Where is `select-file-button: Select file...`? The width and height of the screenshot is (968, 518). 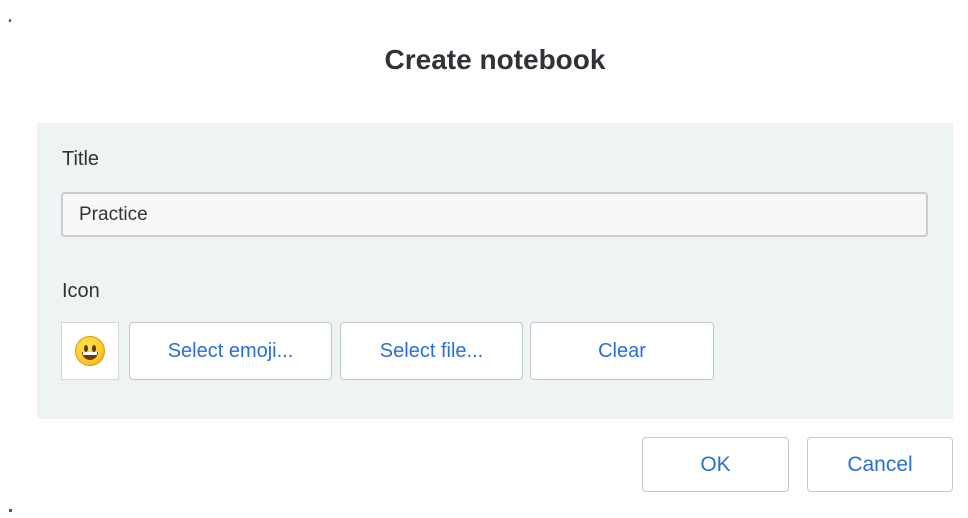
select-file-button: Select file... is located at coordinates (431, 351).